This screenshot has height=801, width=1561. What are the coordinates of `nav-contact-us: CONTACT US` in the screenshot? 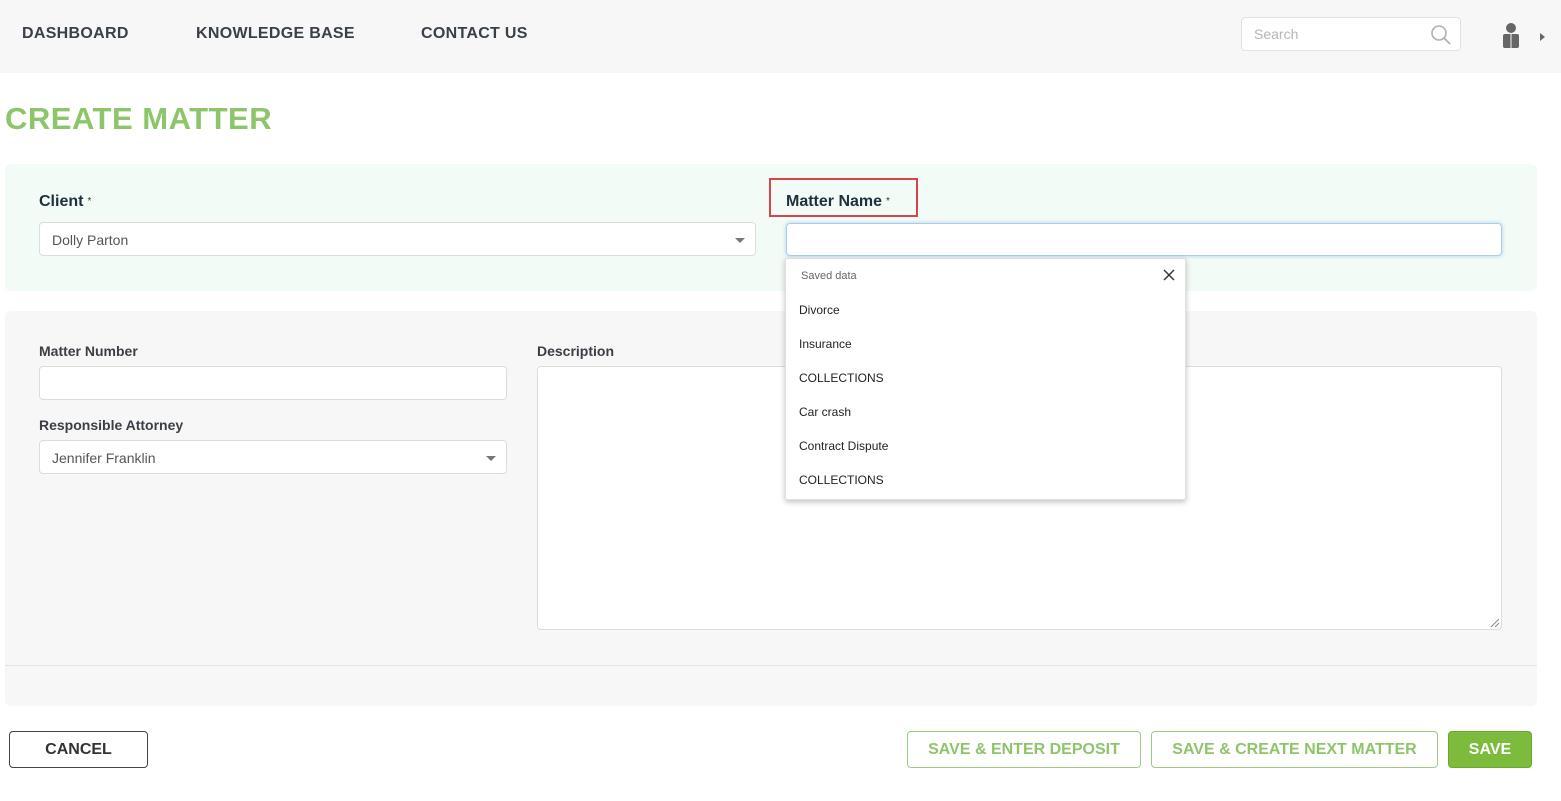 It's located at (474, 34).